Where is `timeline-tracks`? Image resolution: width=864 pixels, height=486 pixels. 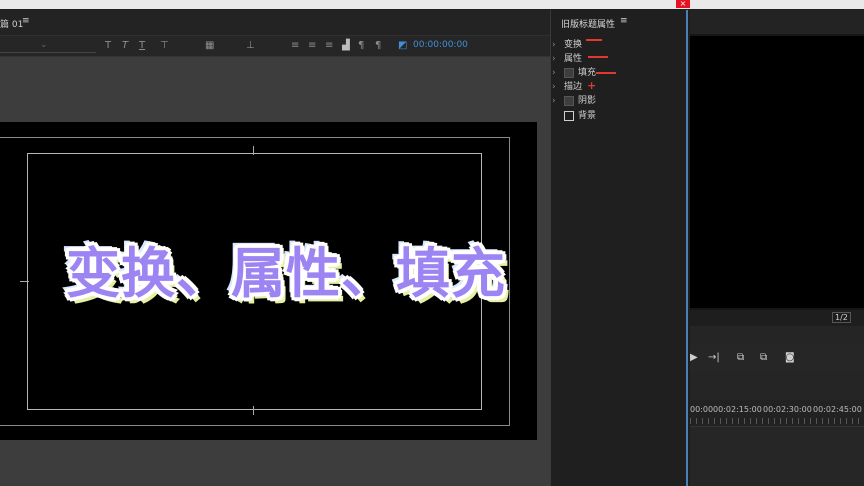
timeline-tracks is located at coordinates (777, 456).